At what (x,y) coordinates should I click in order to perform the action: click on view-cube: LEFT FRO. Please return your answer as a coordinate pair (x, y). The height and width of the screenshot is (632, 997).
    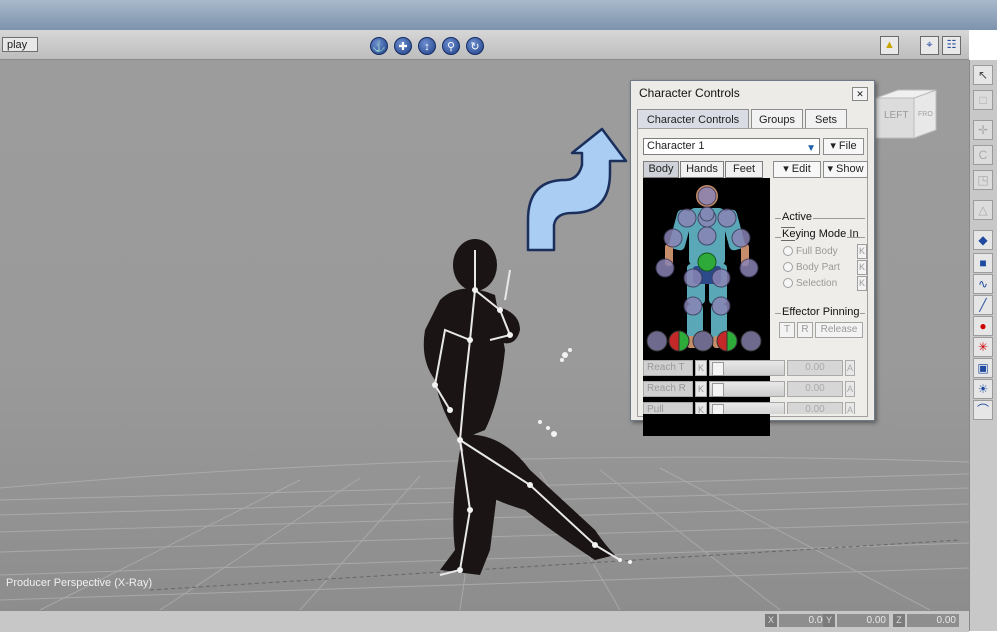
    Looking at the image, I should click on (907, 116).